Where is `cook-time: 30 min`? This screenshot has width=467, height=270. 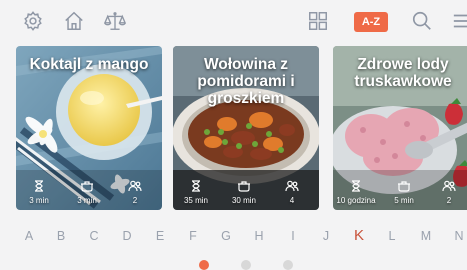
cook-time: 30 min is located at coordinates (244, 193).